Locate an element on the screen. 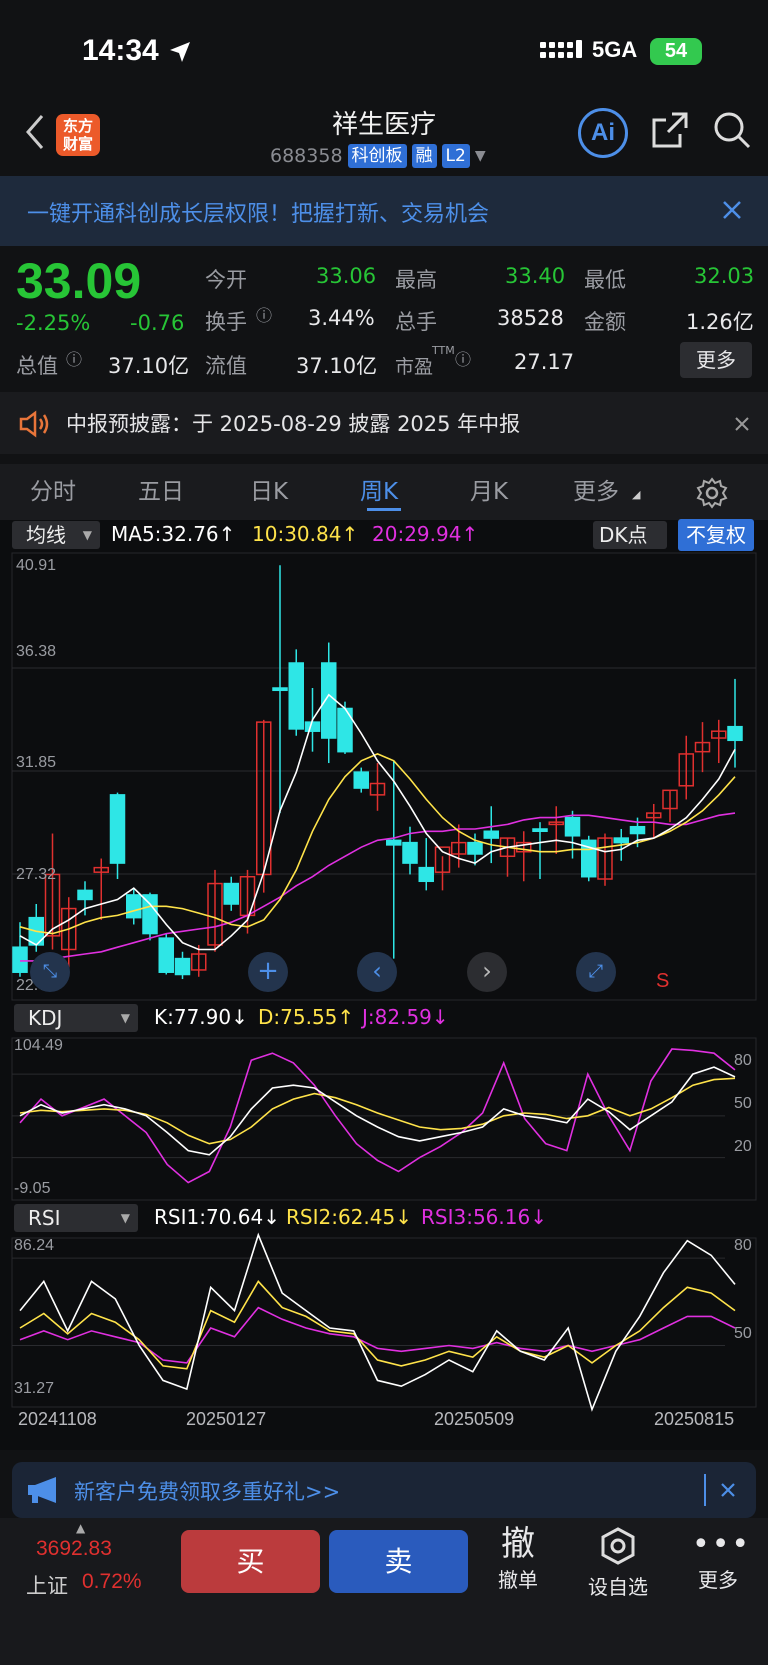 The width and height of the screenshot is (768, 1665). change-pct: -2.25% is located at coordinates (53, 323).